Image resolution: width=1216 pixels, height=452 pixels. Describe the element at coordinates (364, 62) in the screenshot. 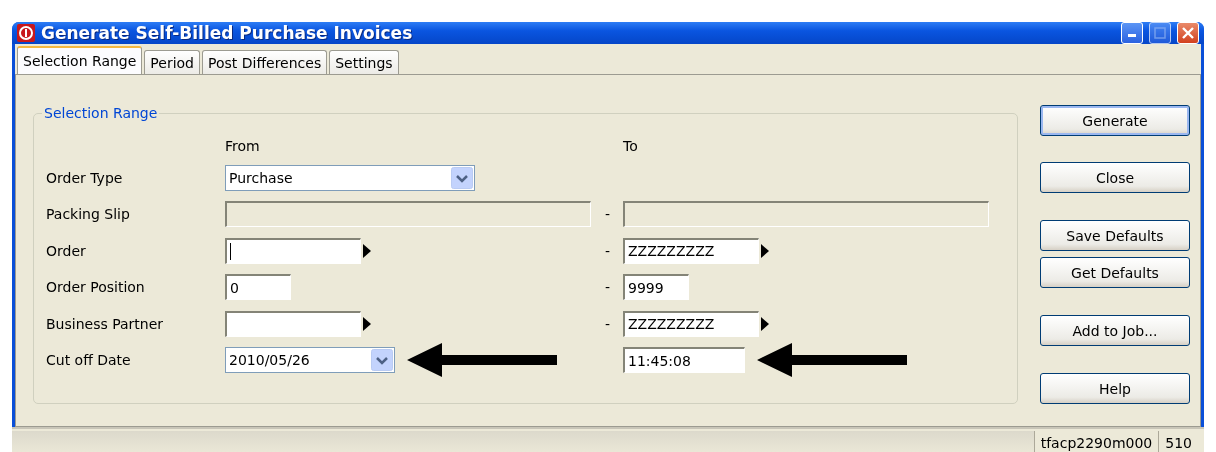

I see `tab: Settings` at that location.